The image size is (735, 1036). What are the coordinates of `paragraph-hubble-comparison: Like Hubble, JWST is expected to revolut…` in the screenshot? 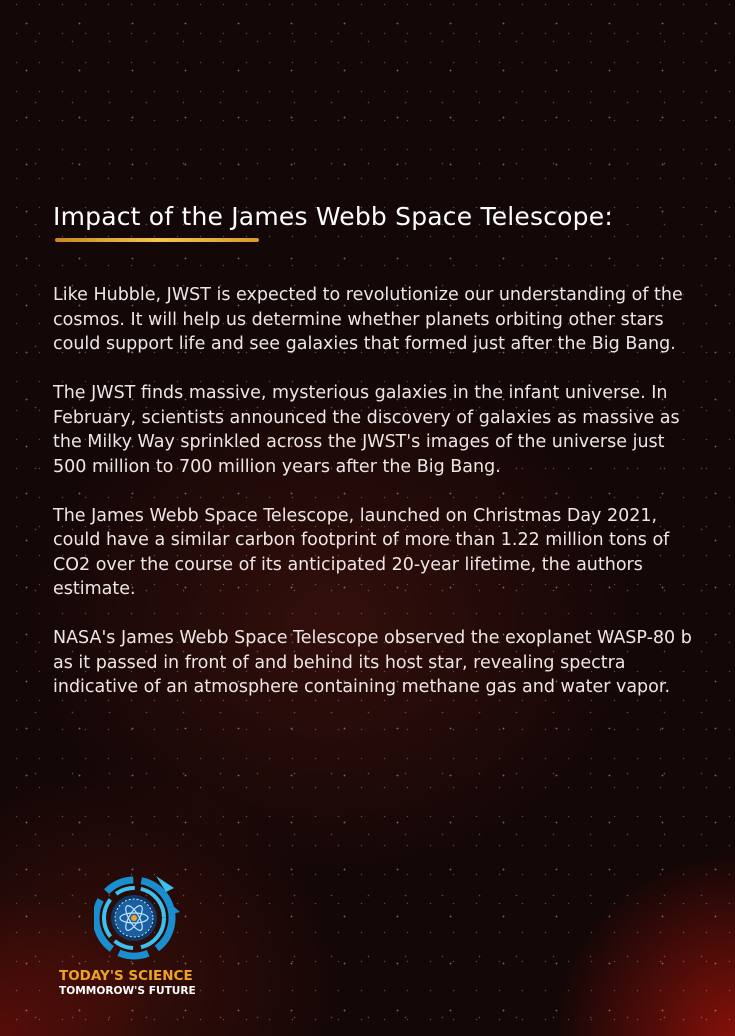 It's located at (368, 319).